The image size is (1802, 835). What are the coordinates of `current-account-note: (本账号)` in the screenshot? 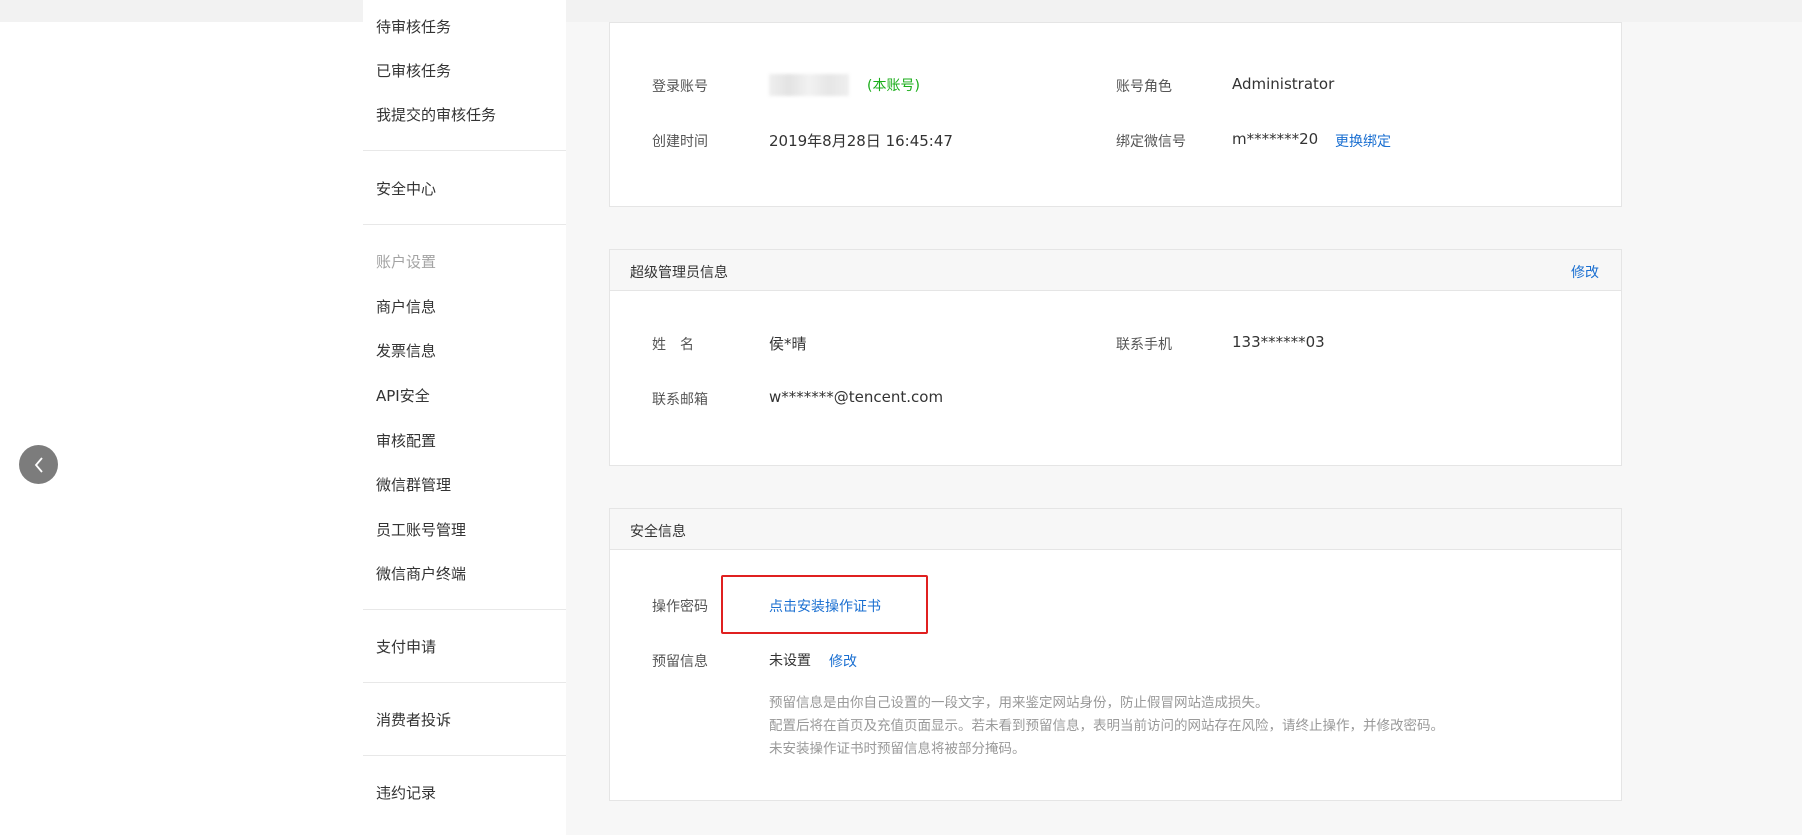 It's located at (893, 86).